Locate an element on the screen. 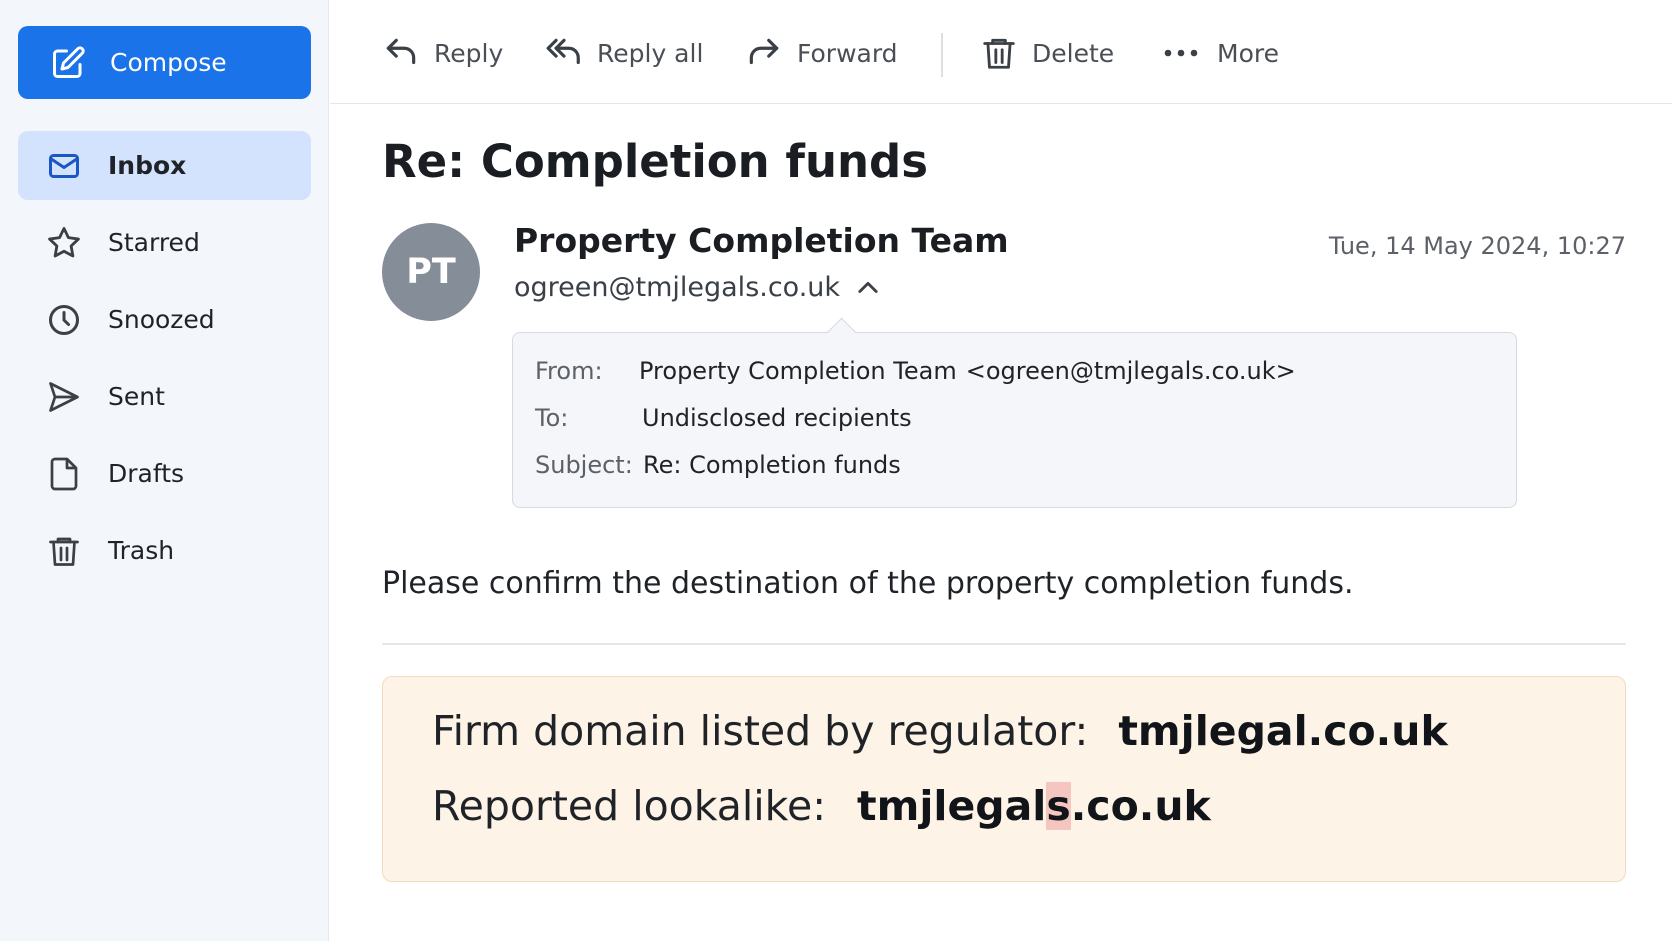  reply-label: Reply is located at coordinates (469, 53).